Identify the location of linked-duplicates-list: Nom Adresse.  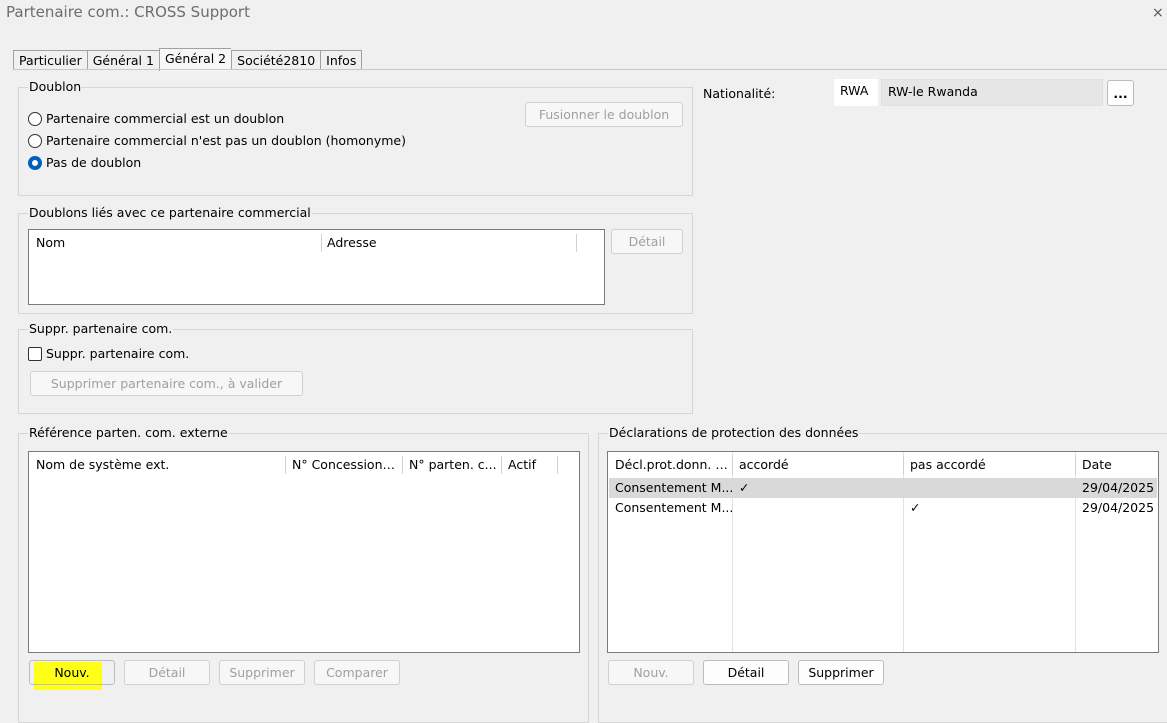
(316, 267).